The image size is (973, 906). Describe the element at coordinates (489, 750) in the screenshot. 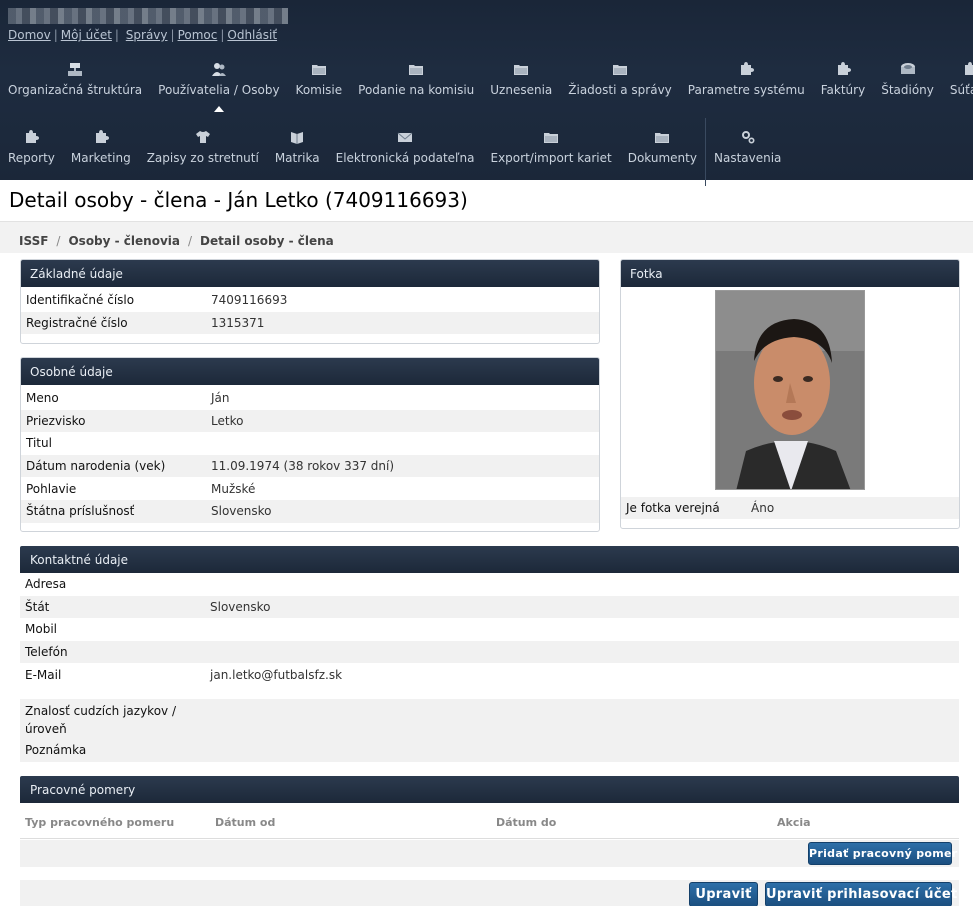

I see `note-row: Poznámka` at that location.